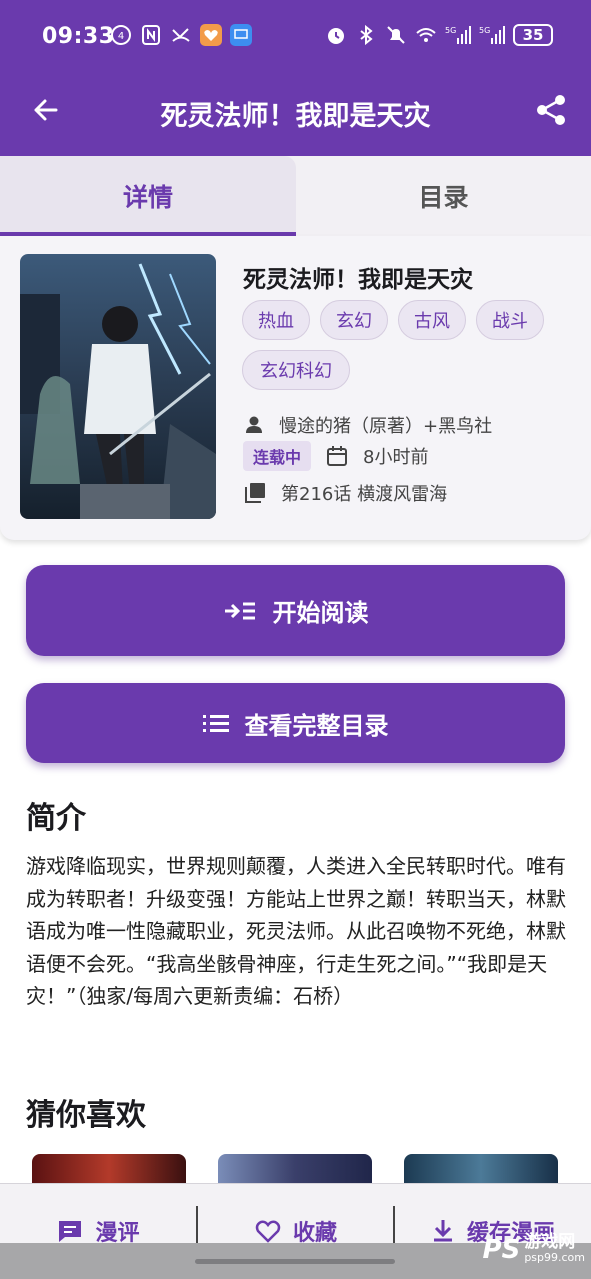 The image size is (591, 1279). What do you see at coordinates (118, 386) in the screenshot?
I see `book-cover-image` at bounding box center [118, 386].